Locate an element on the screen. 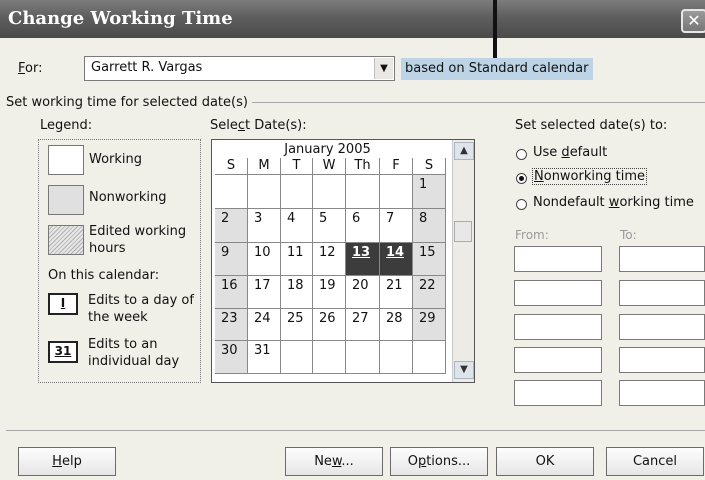  chevron-down-icon: ▼ is located at coordinates (464, 369).